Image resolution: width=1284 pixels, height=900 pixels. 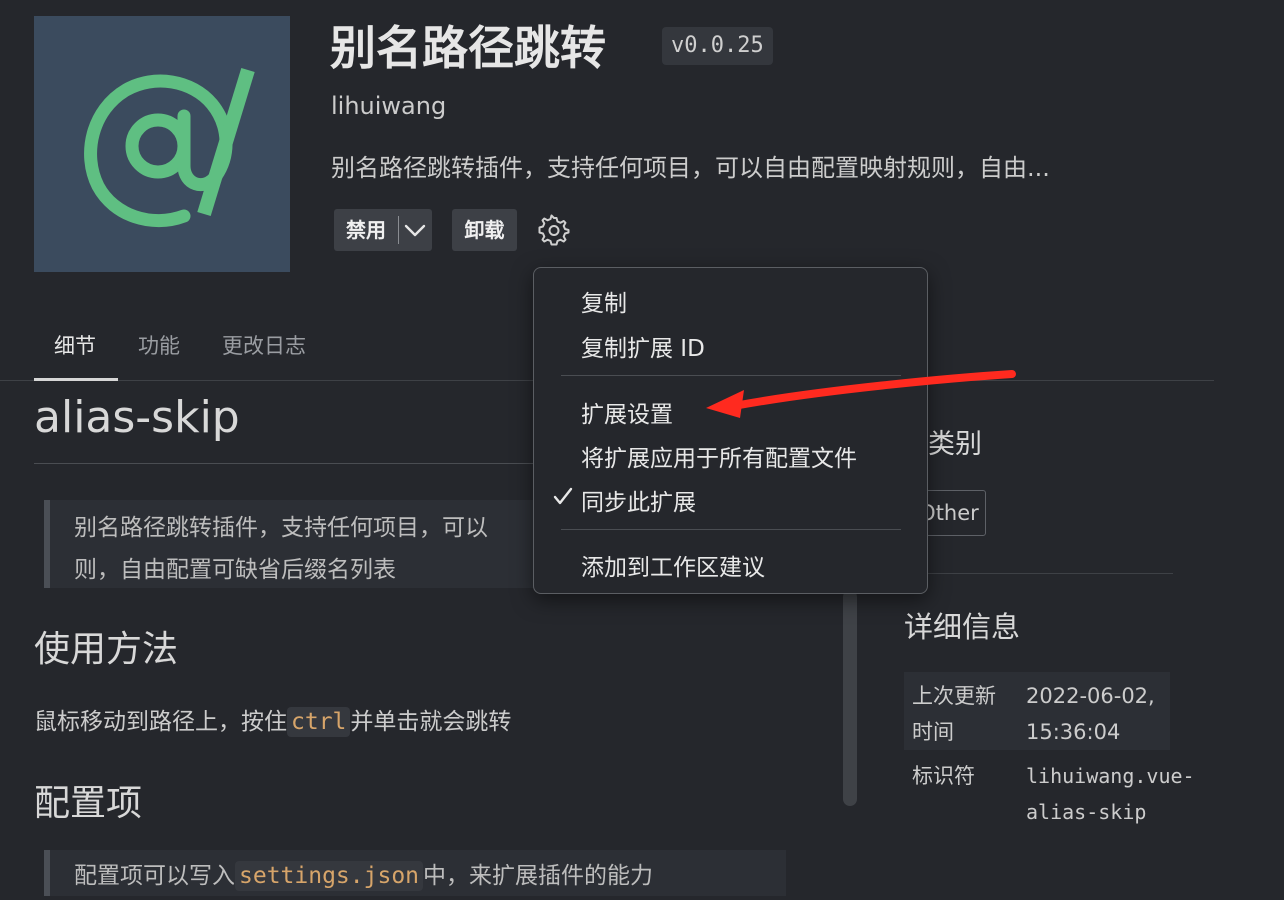 What do you see at coordinates (643, 346) in the screenshot?
I see `menu-item-copy-extension-id: 复制扩展 ID` at bounding box center [643, 346].